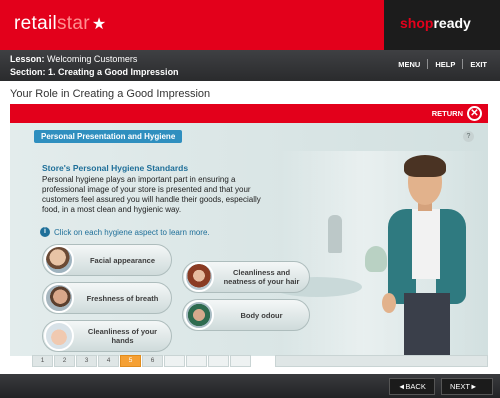 This screenshot has width=500, height=398. I want to click on brand-bar: retailstar ★ shopready, so click(250, 25).